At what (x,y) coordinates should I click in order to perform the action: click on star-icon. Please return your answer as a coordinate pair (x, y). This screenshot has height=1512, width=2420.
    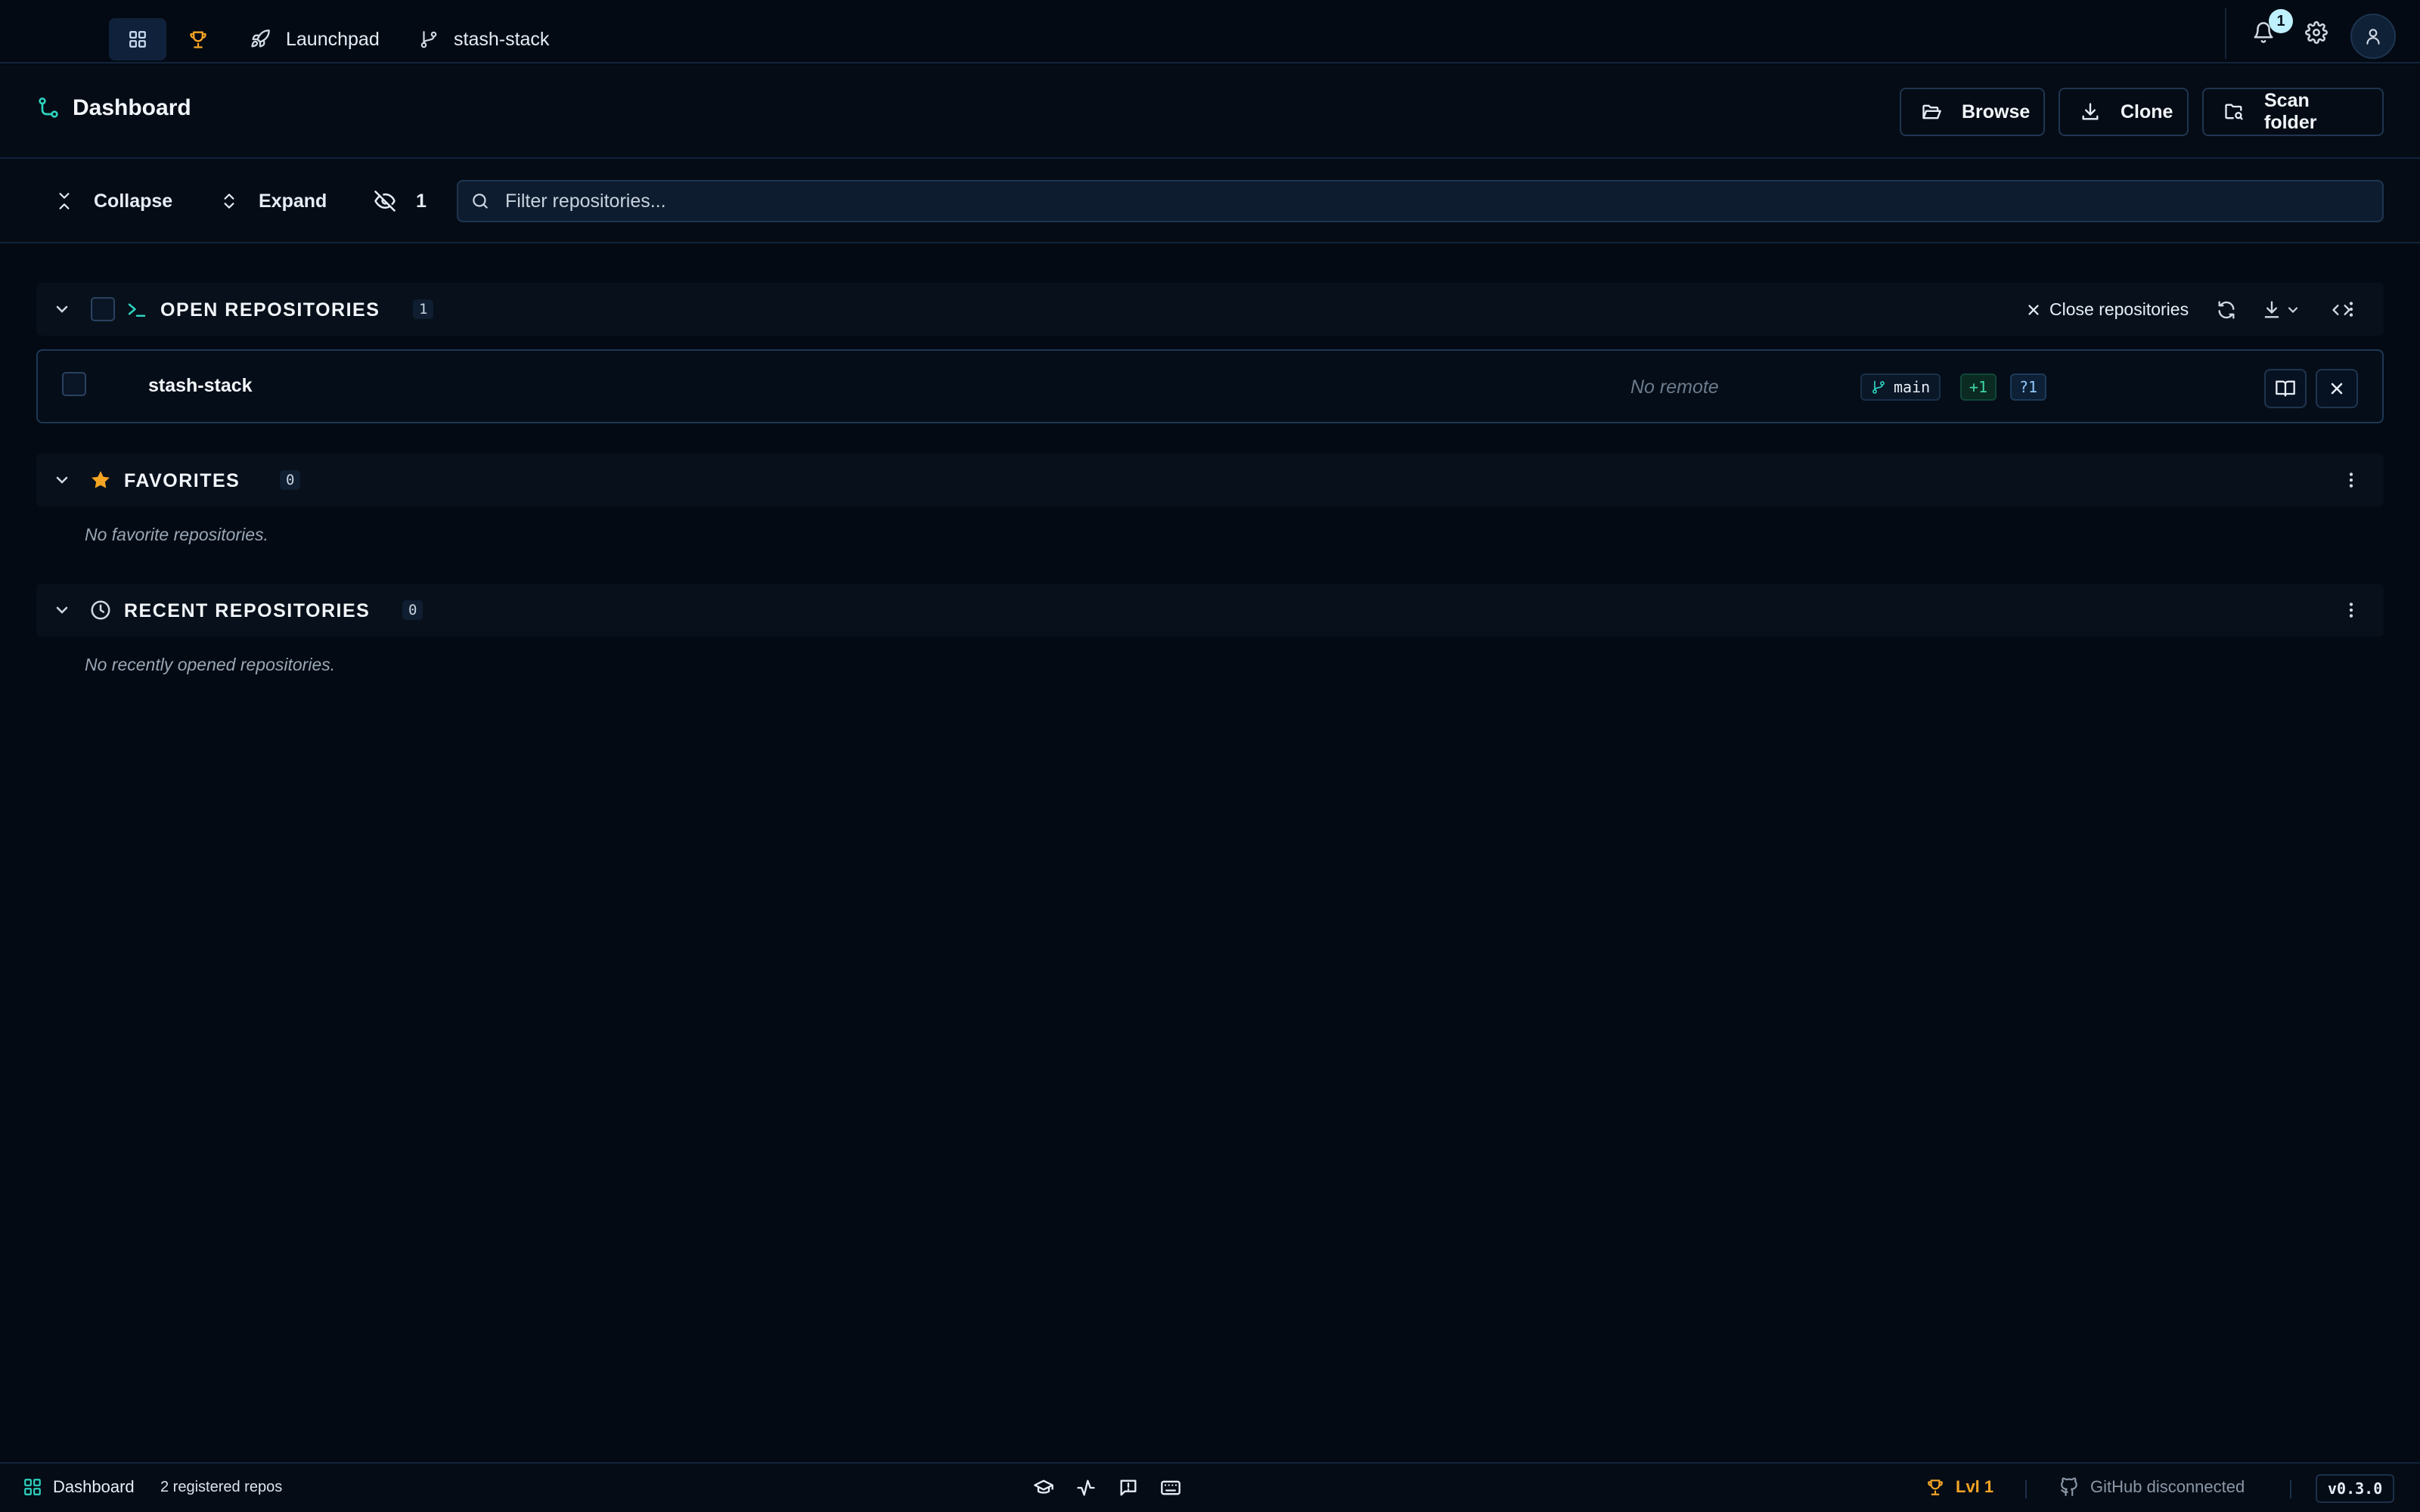
    Looking at the image, I should click on (100, 480).